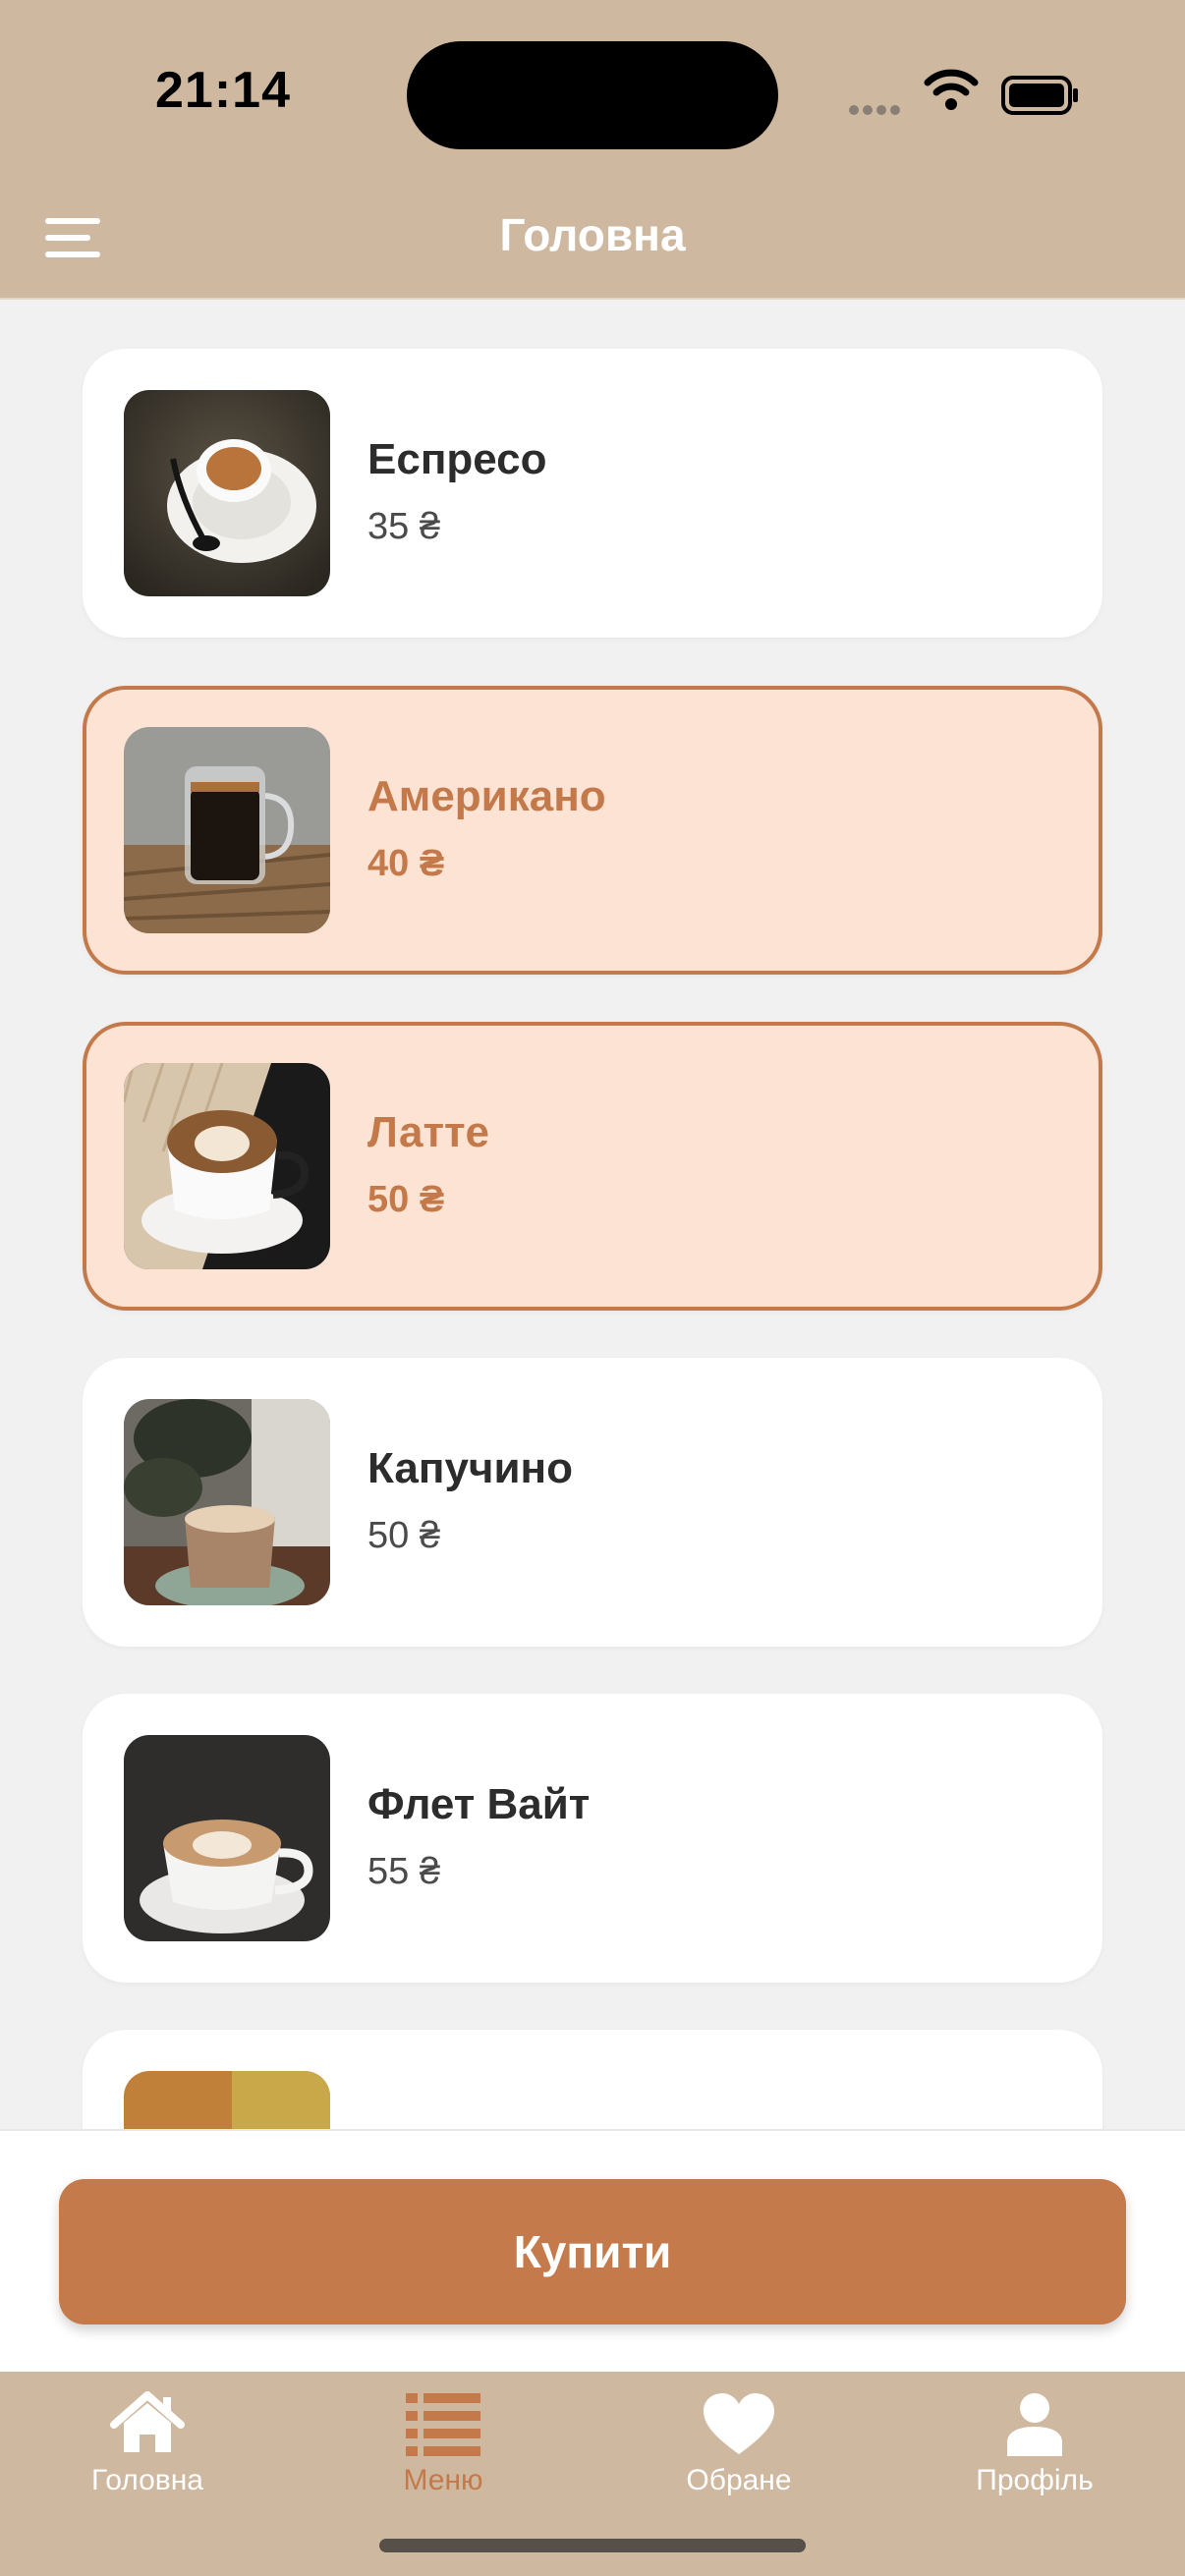 This screenshot has width=1185, height=2576. I want to click on cellular-signal-icon, so click(877, 111).